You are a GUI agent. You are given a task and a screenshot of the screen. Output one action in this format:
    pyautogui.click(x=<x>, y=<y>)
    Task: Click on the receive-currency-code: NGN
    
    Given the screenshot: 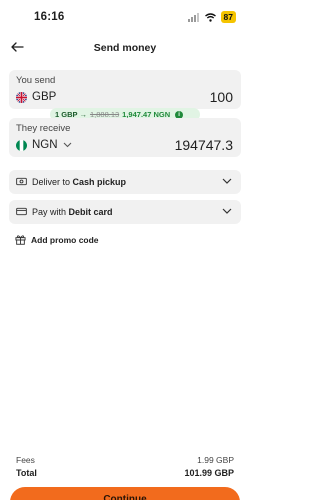 What is the action you would take?
    pyautogui.click(x=45, y=145)
    